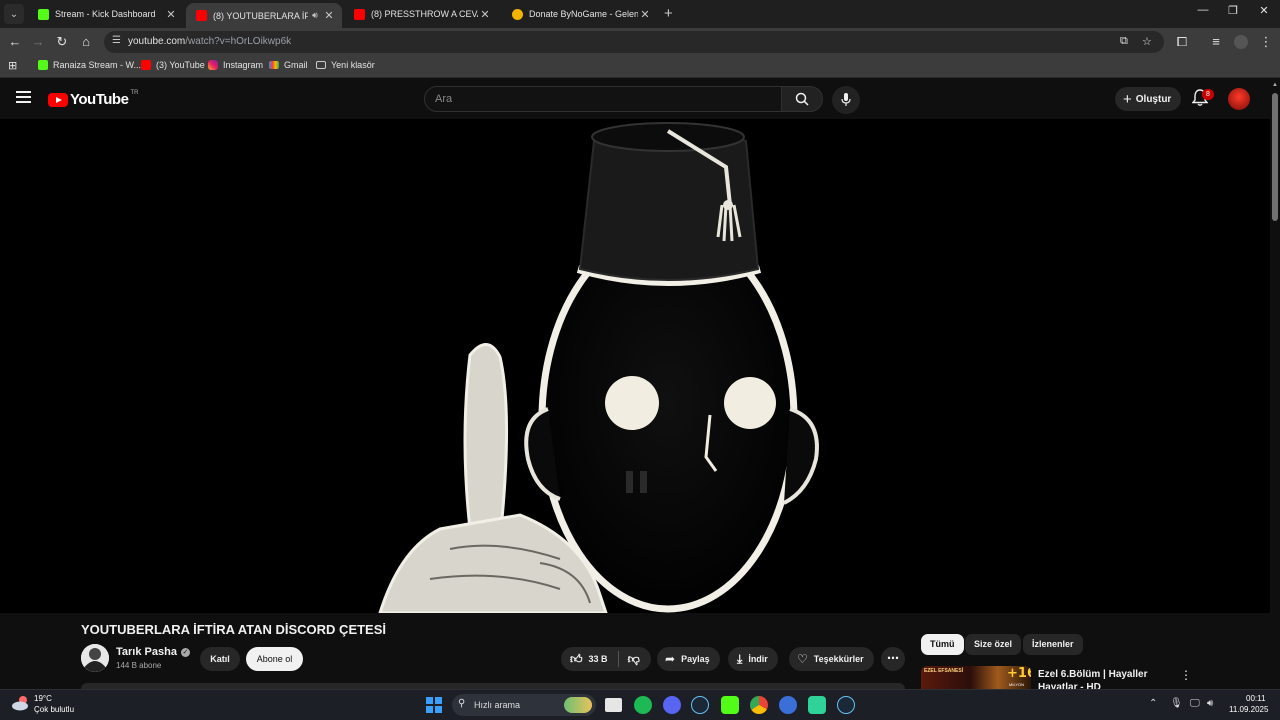 This screenshot has height=720, width=1280. What do you see at coordinates (758, 659) in the screenshot?
I see `download-label: İndir` at bounding box center [758, 659].